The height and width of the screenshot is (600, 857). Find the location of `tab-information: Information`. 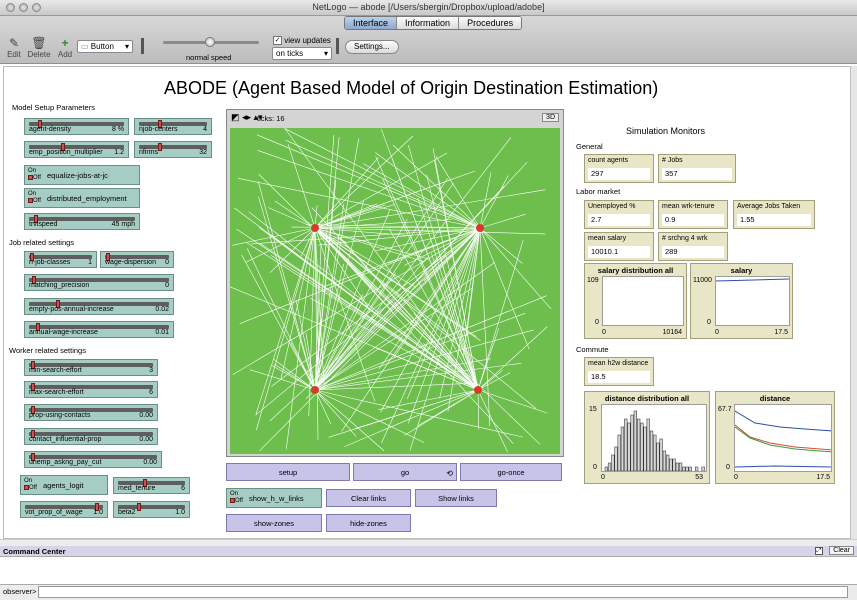

tab-information: Information is located at coordinates (428, 23).